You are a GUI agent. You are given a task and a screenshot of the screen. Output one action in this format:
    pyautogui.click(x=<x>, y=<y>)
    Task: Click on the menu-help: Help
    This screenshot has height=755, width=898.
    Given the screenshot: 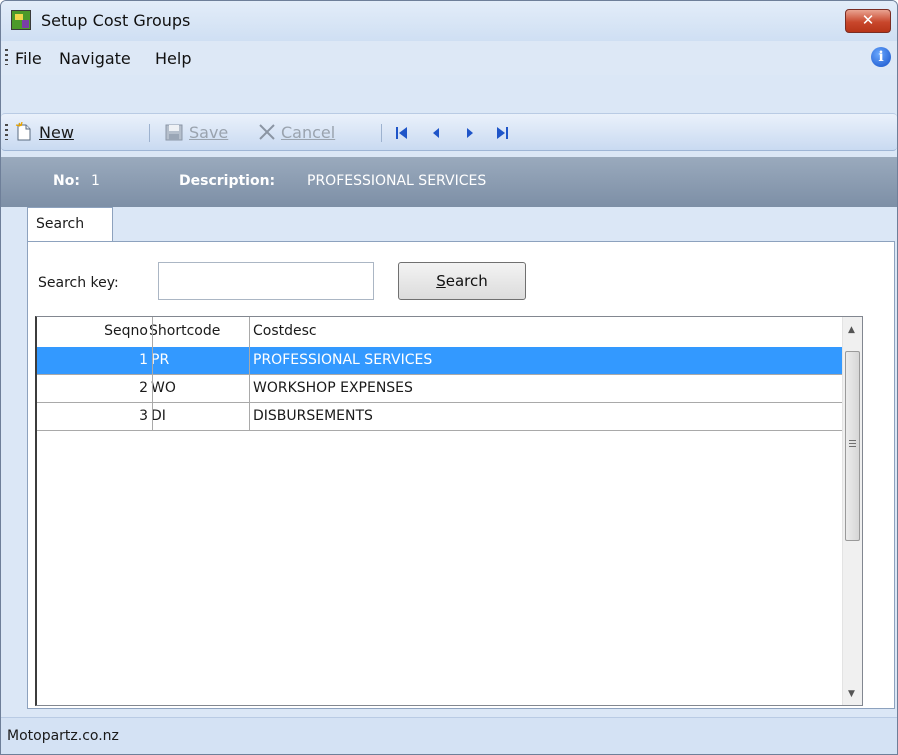 What is the action you would take?
    pyautogui.click(x=173, y=58)
    